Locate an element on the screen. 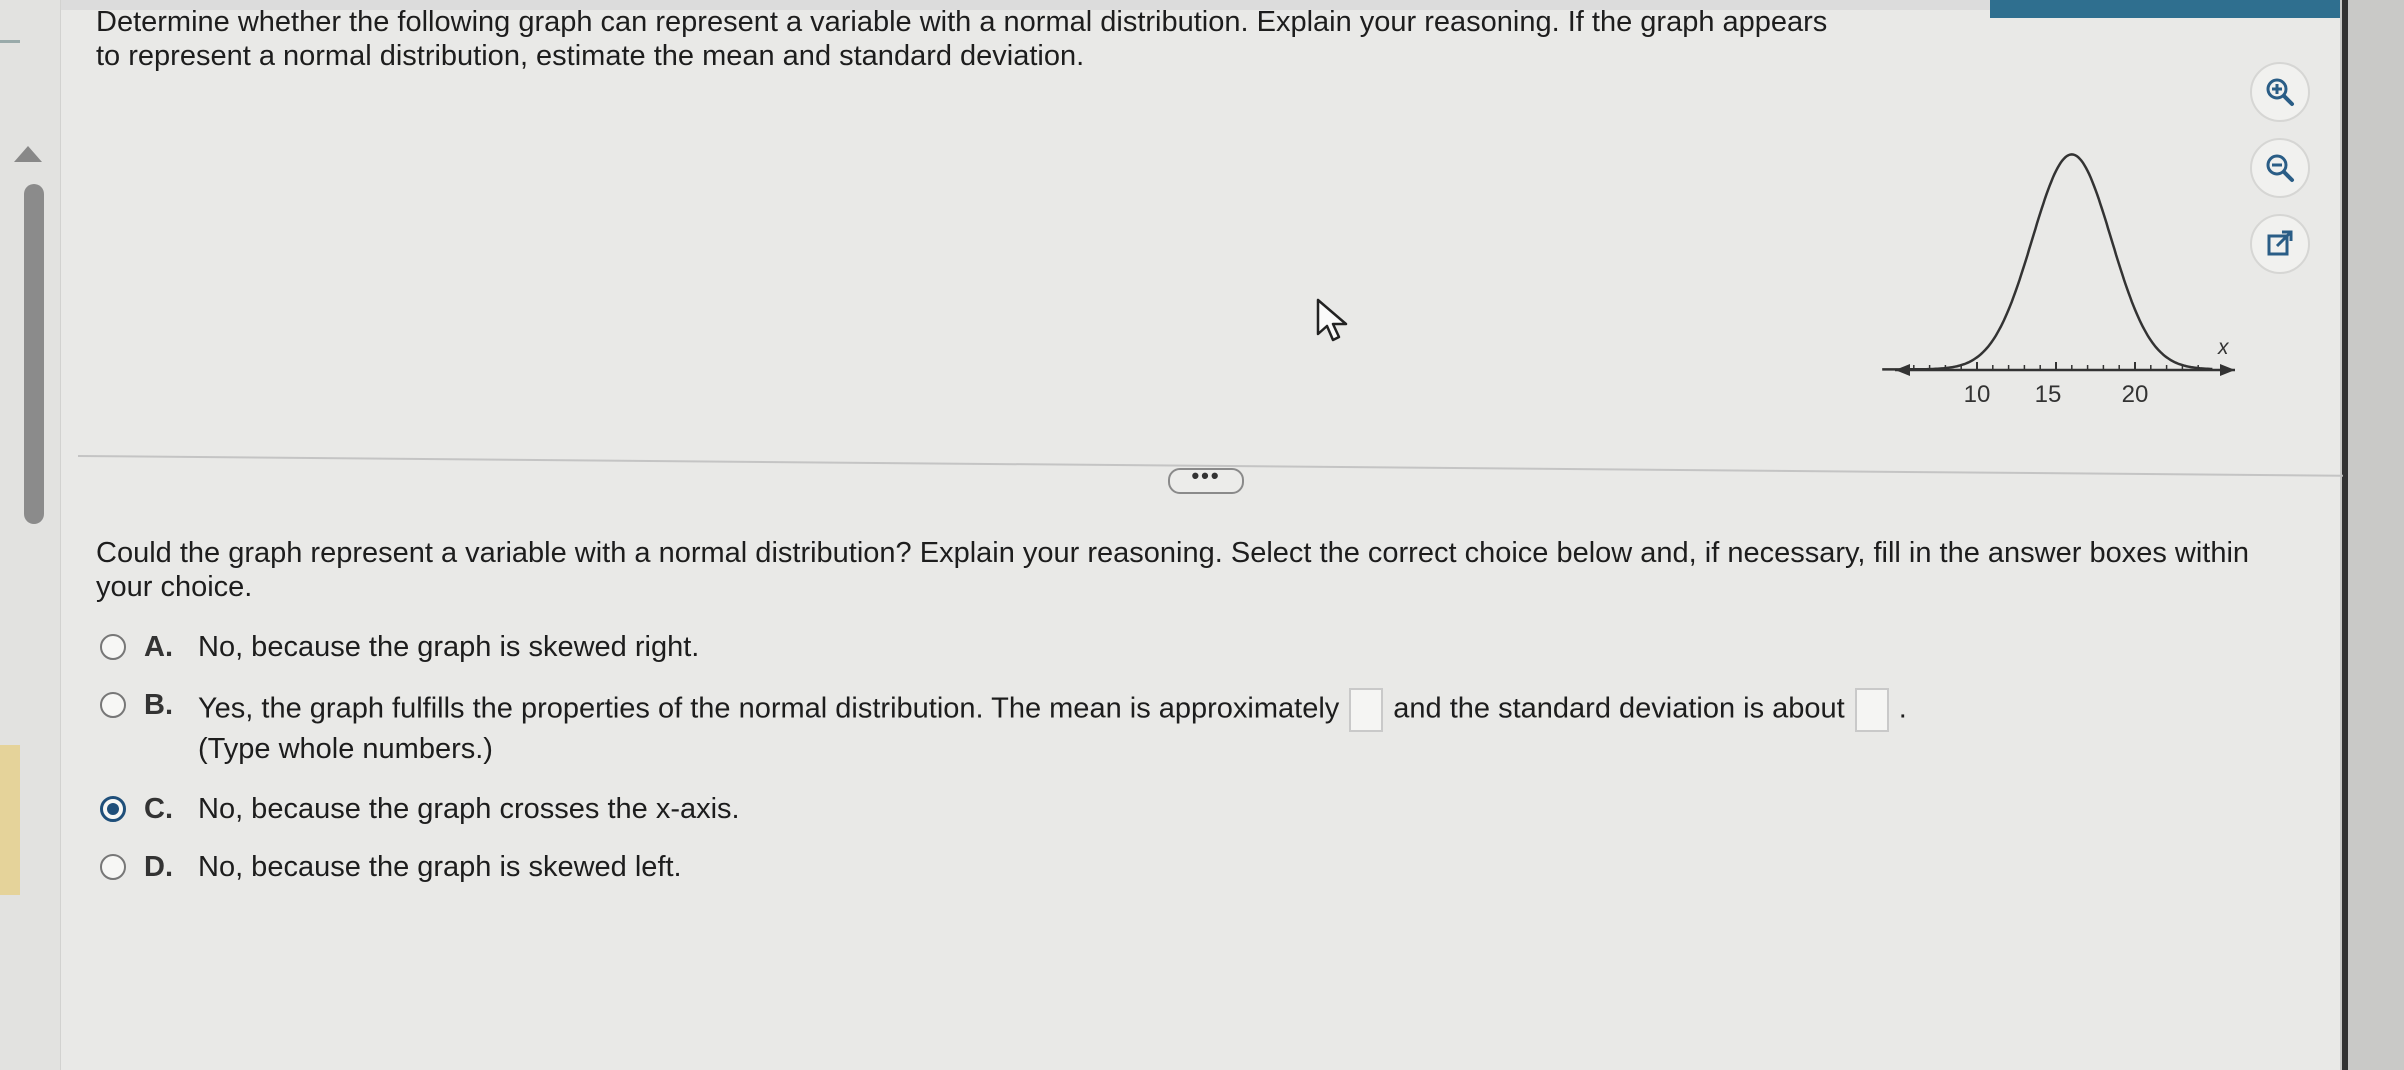  popout-button is located at coordinates (2280, 244).